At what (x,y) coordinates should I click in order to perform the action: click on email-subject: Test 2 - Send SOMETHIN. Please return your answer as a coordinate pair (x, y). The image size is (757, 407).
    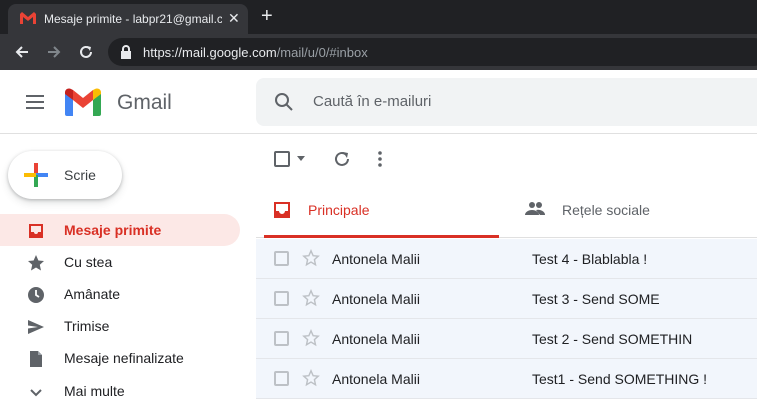
    Looking at the image, I should click on (612, 339).